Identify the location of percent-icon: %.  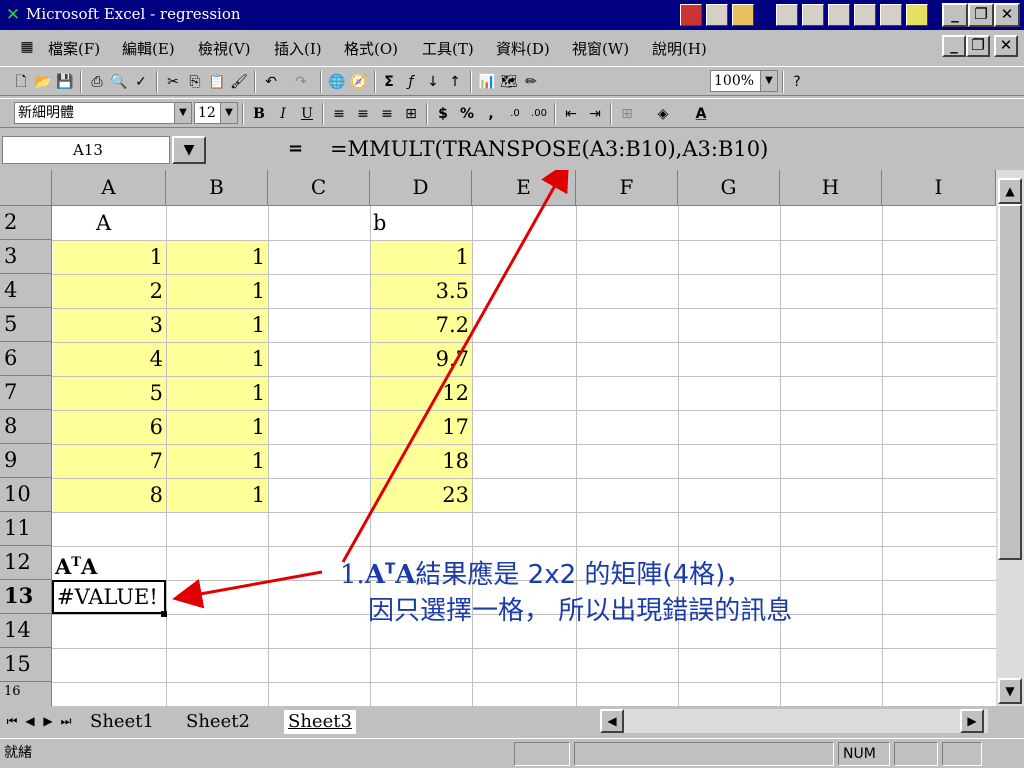
(467, 114).